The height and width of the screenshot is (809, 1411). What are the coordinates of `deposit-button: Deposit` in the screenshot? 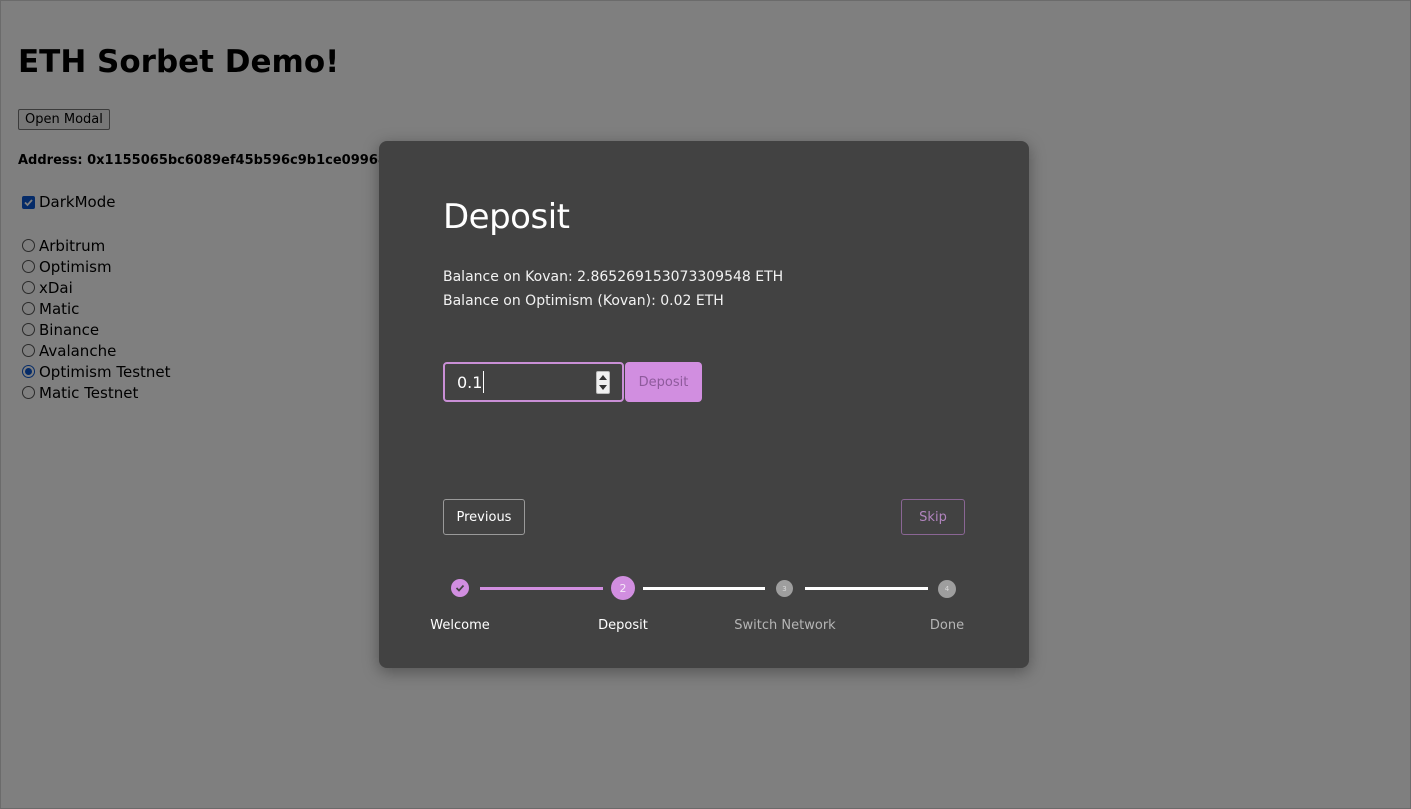 It's located at (663, 382).